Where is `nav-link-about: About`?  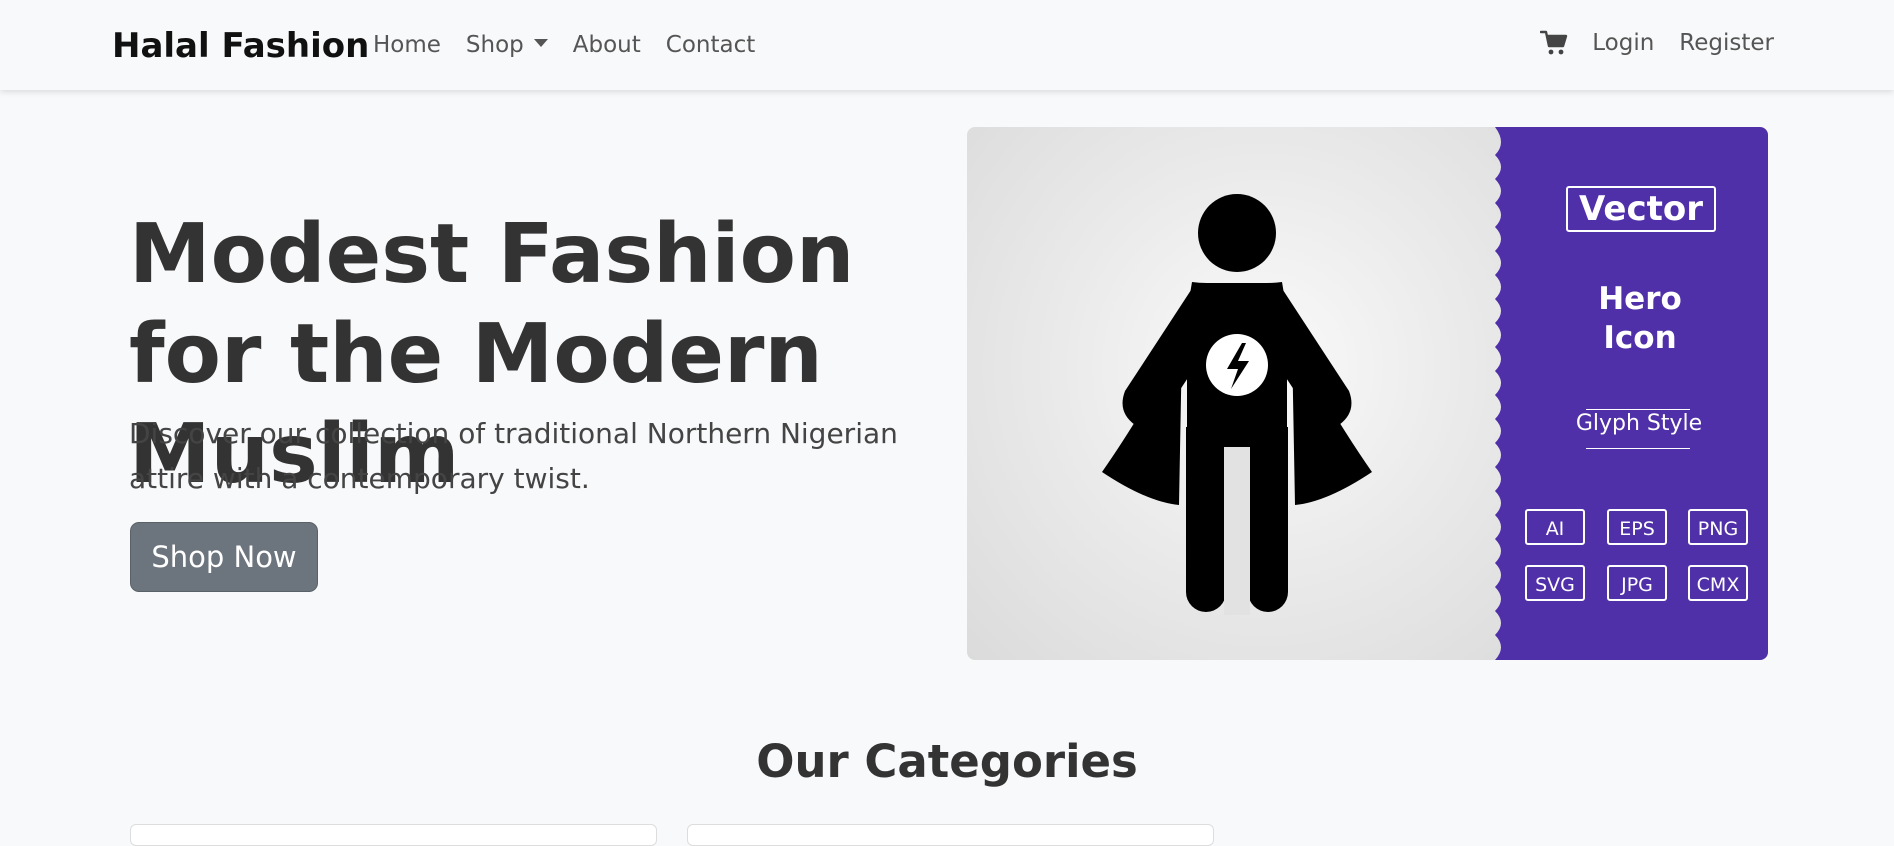 nav-link-about: About is located at coordinates (607, 45).